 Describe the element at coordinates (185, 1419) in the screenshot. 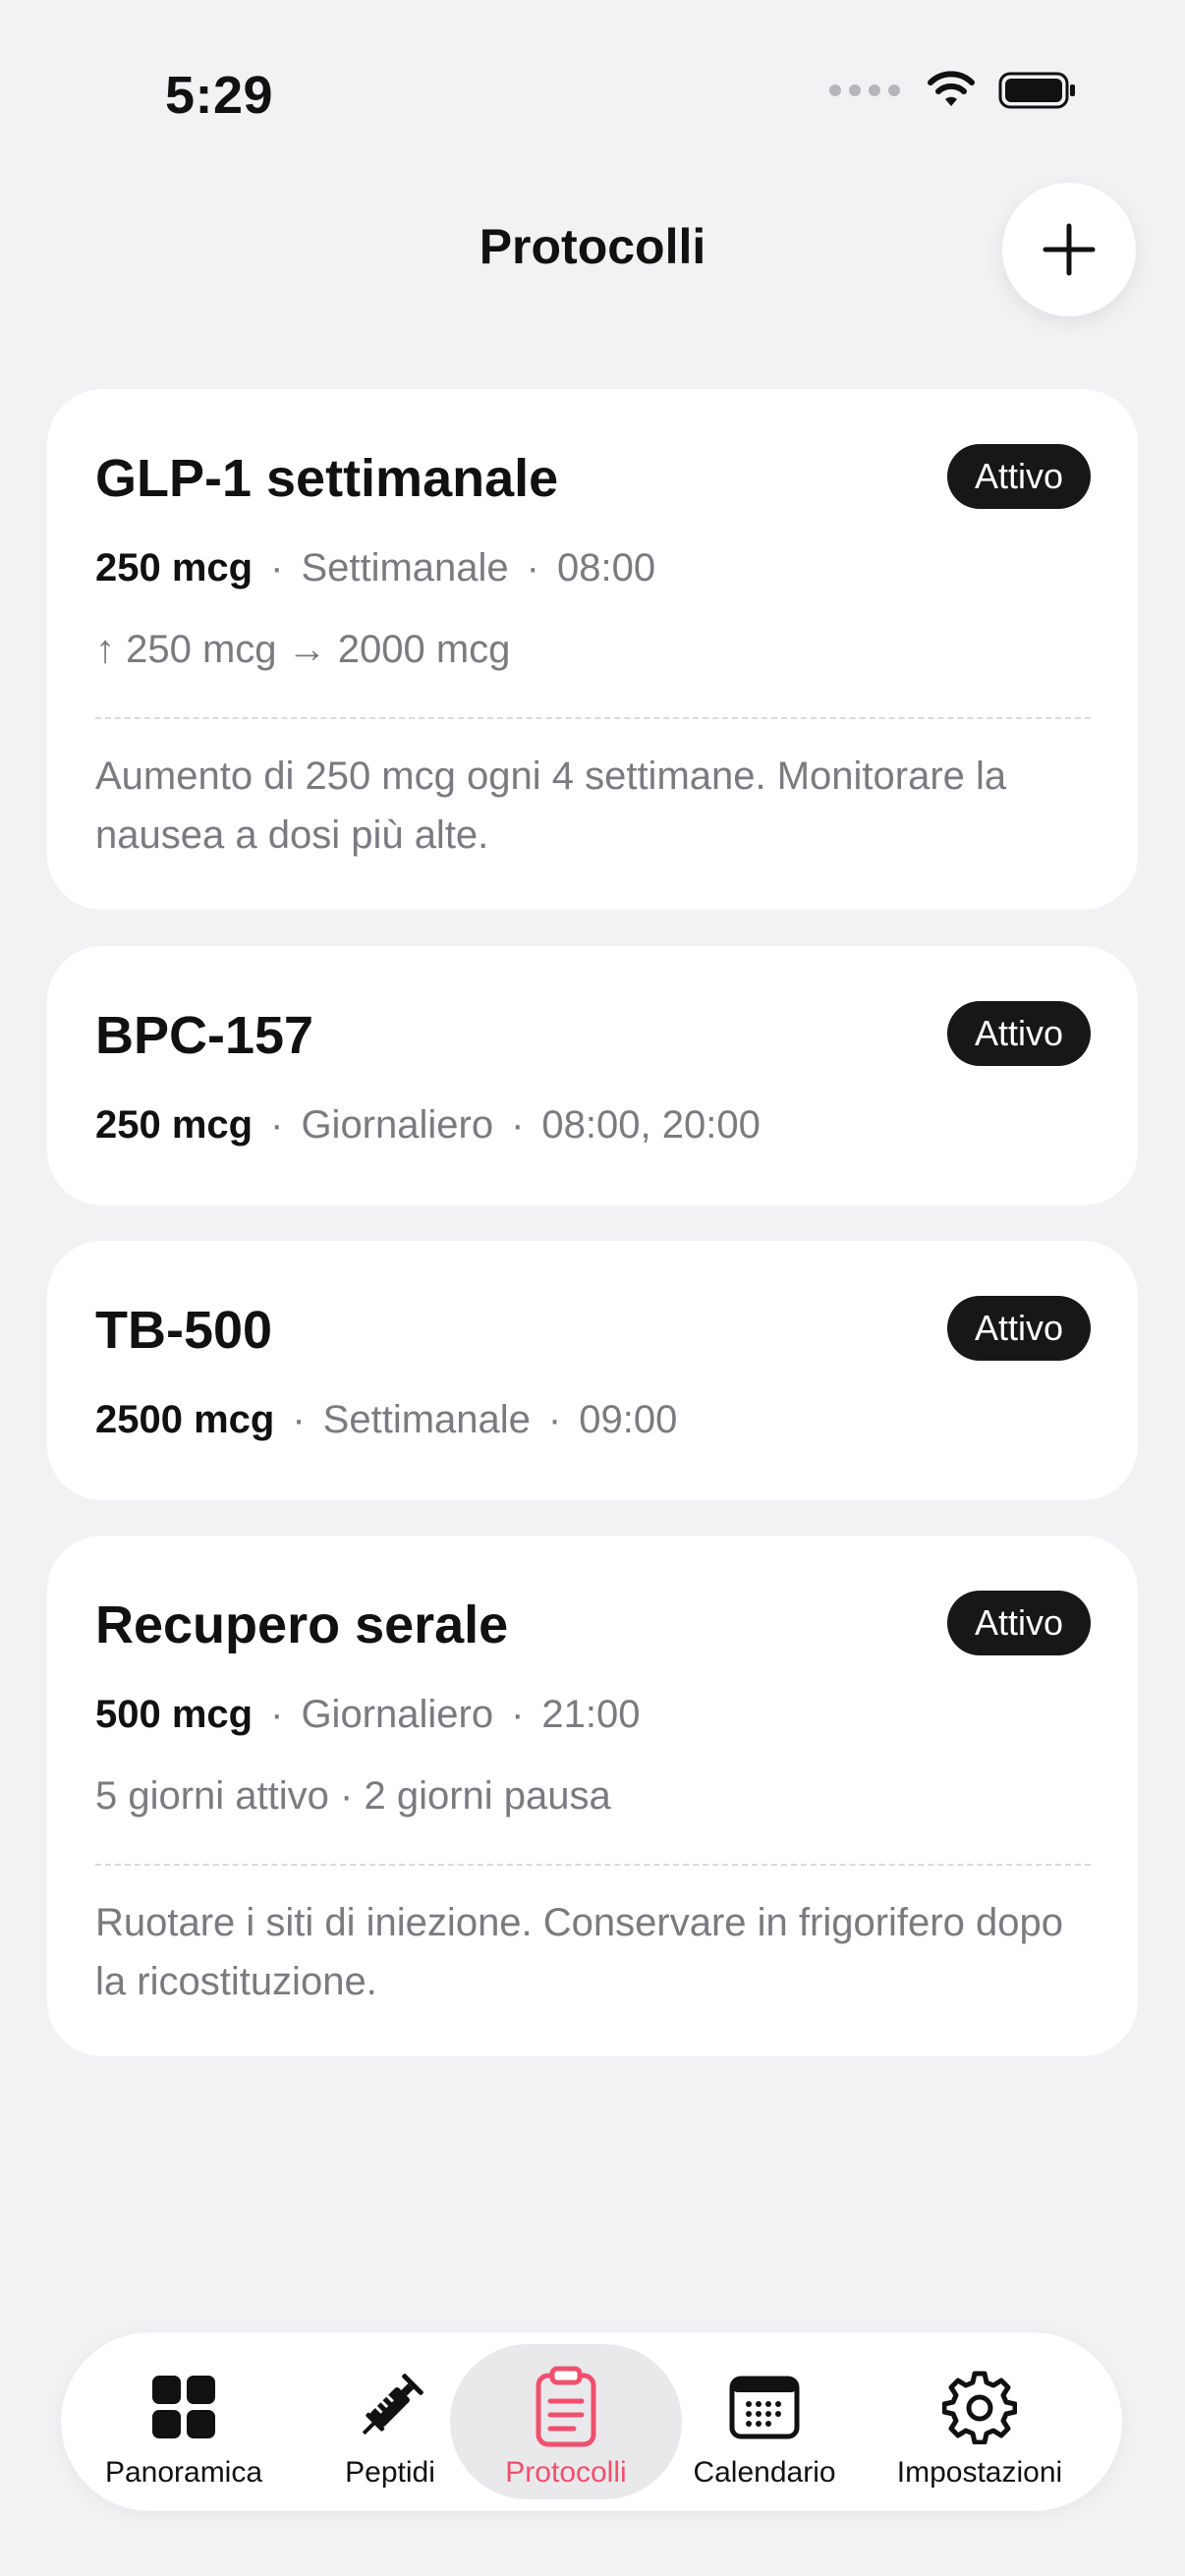

I see `protocol-dose: 2500 mcg` at that location.